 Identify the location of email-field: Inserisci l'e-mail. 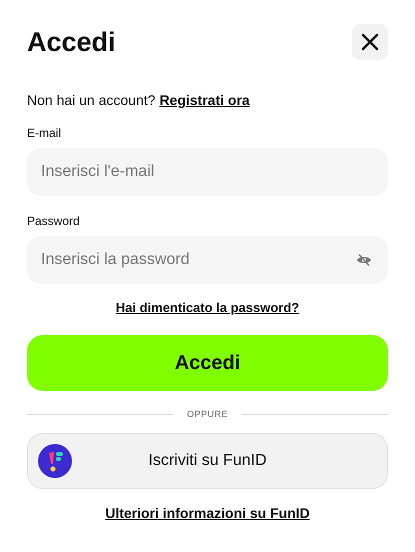
(207, 172).